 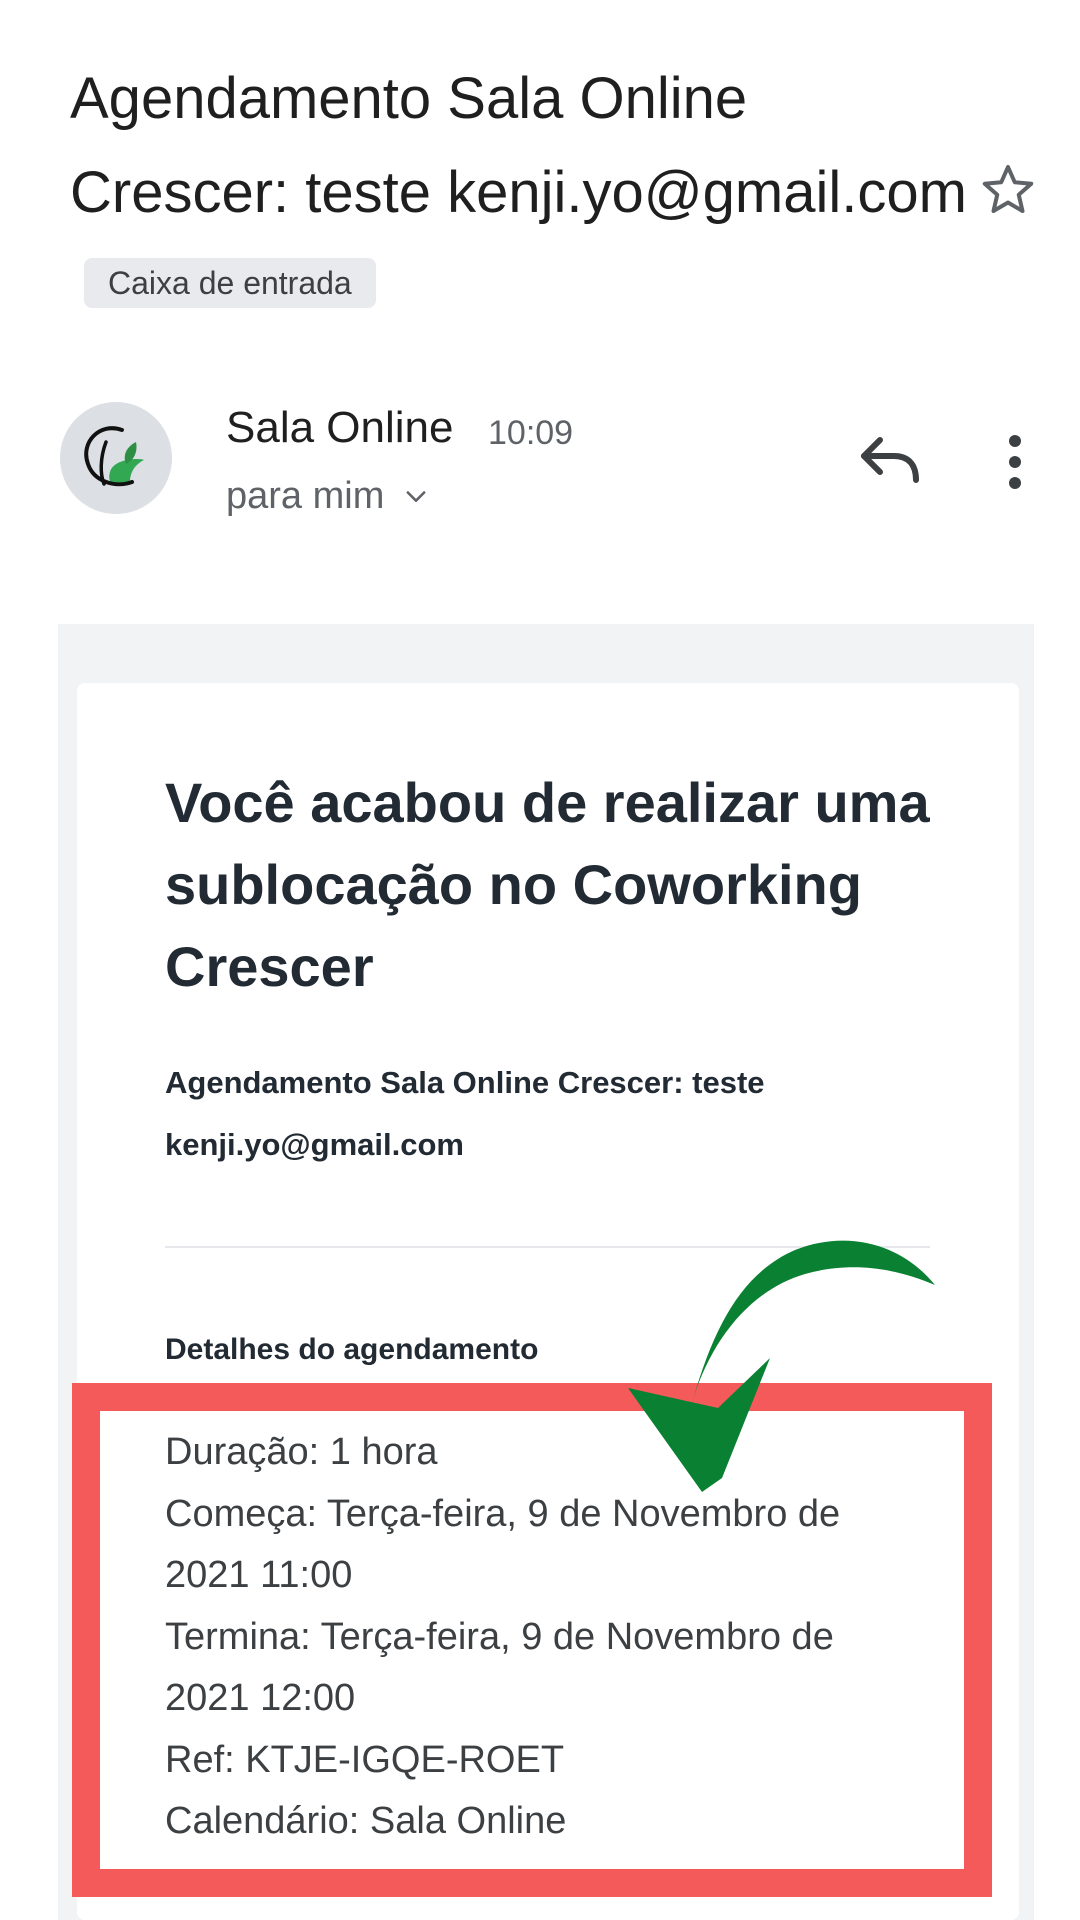 I want to click on star-outline-icon, so click(x=1008, y=190).